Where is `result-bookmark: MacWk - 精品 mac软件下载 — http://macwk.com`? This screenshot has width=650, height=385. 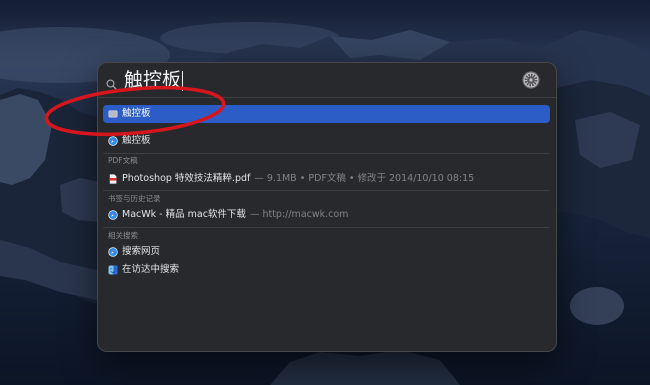 result-bookmark: MacWk - 精品 mac软件下载 — http://macwk.com is located at coordinates (326, 215).